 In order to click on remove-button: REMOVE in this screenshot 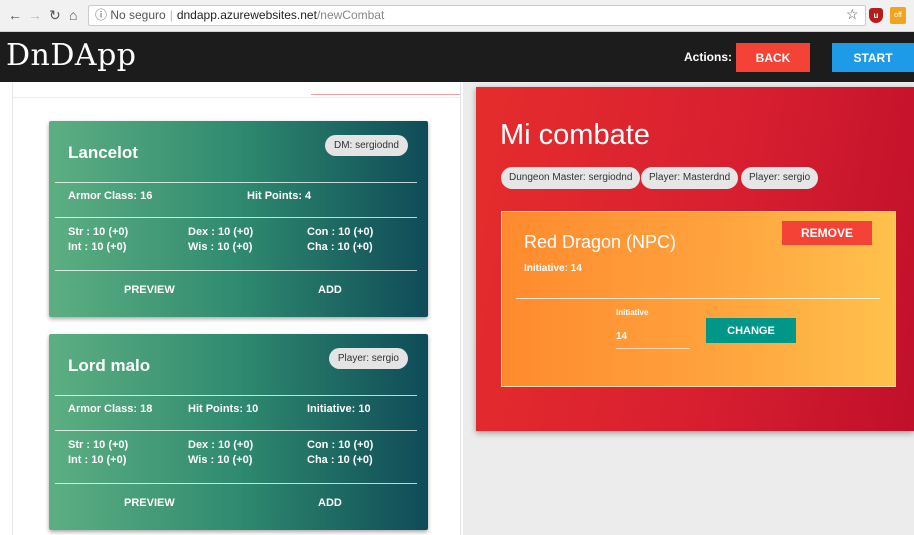, I will do `click(827, 233)`.